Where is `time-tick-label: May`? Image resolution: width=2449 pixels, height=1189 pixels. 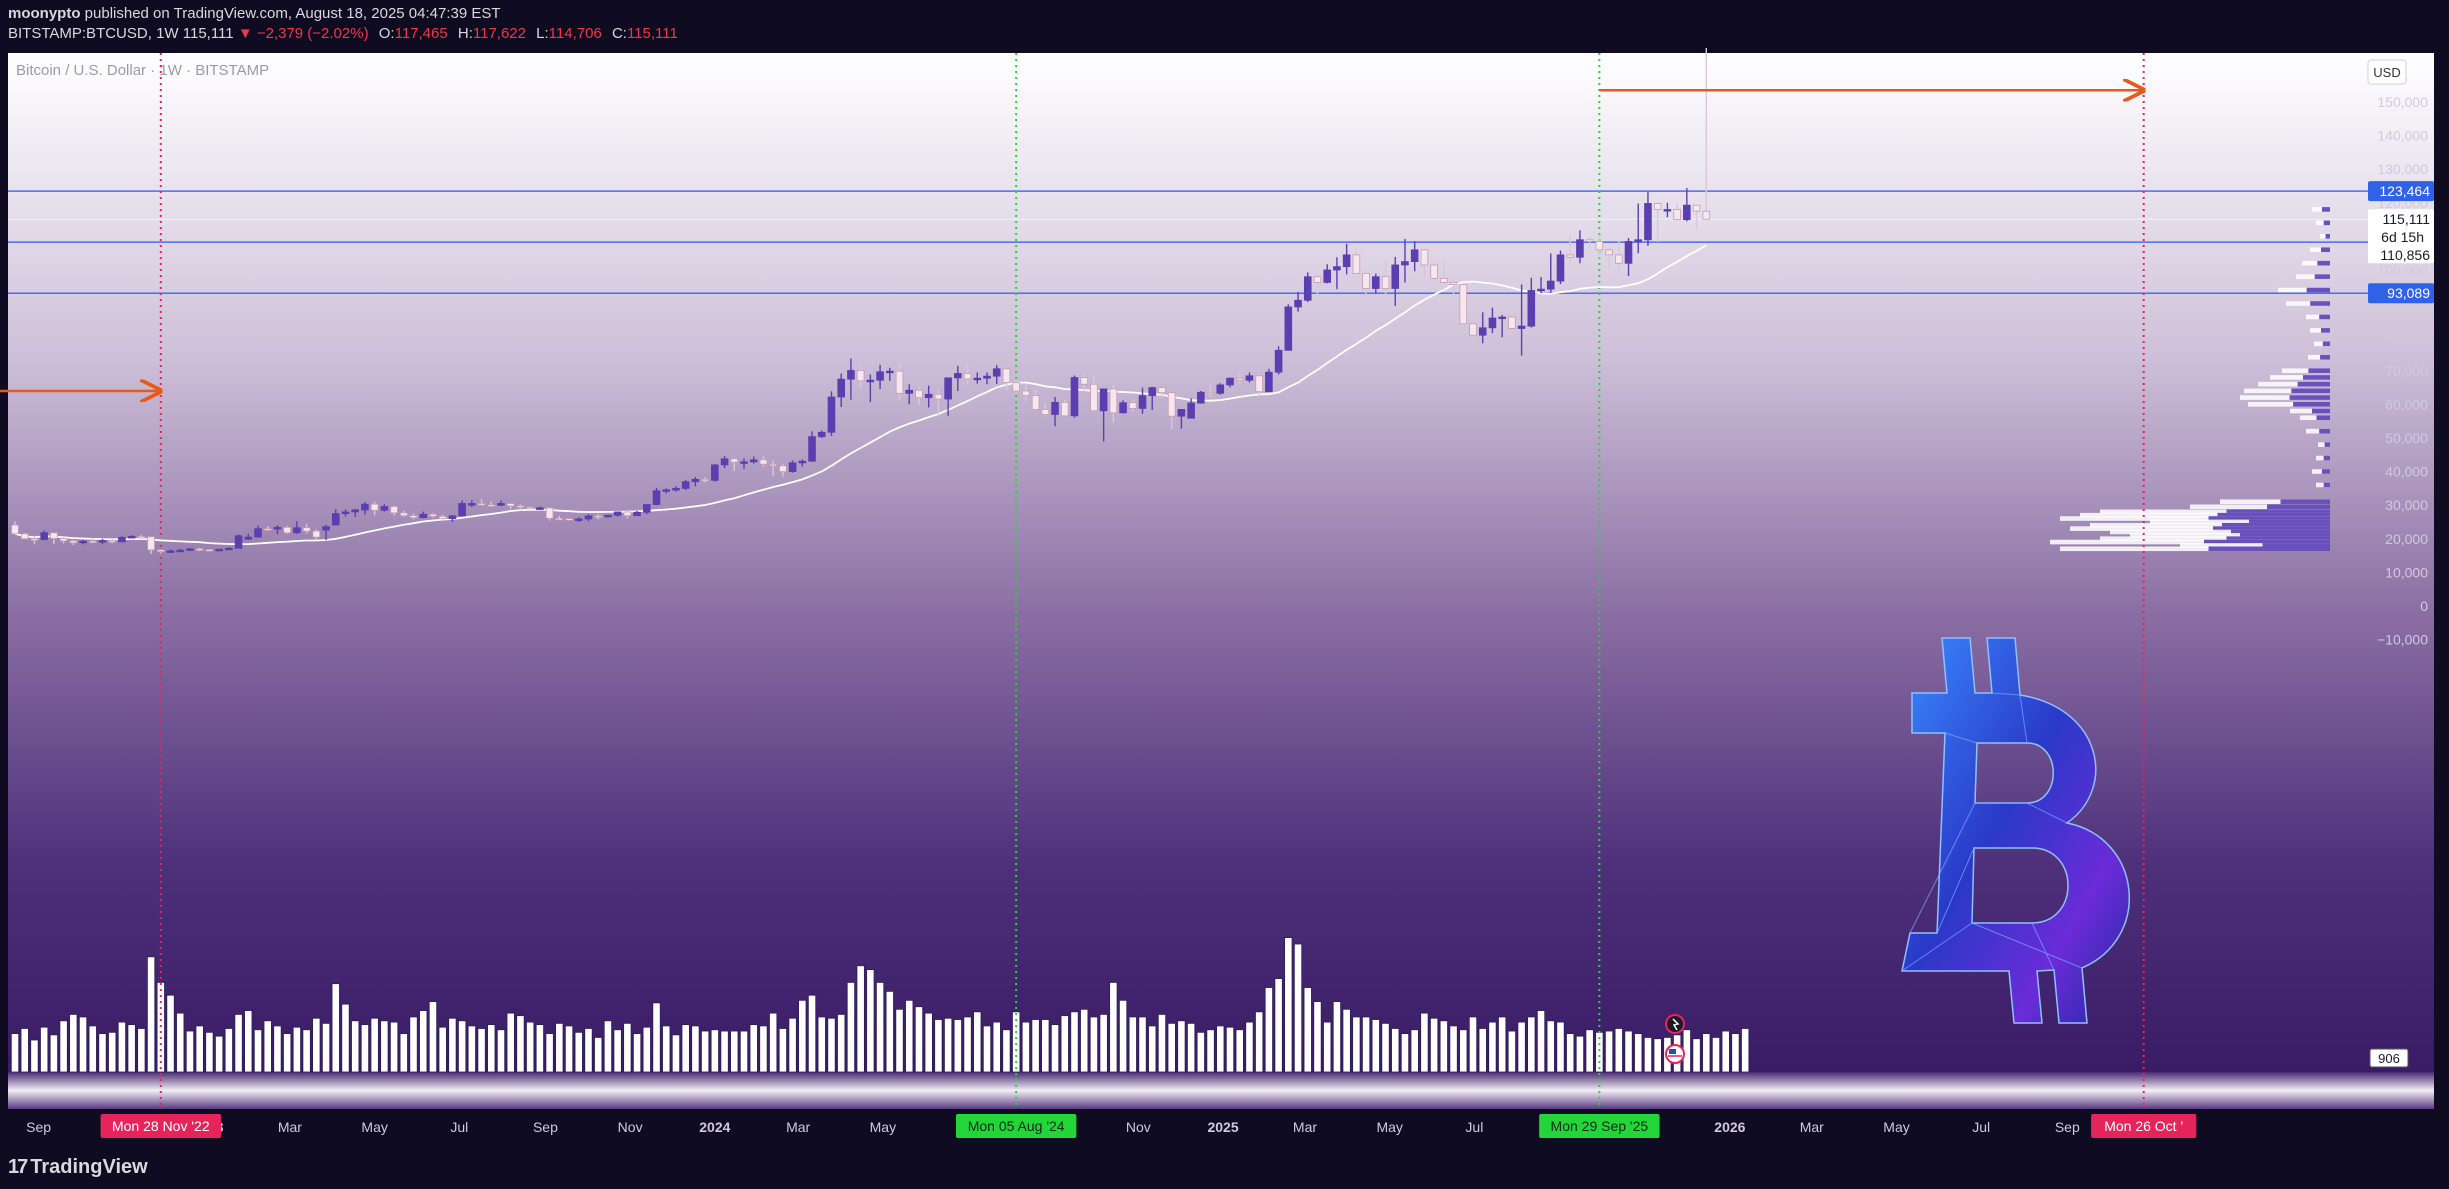 time-tick-label: May is located at coordinates (1896, 1127).